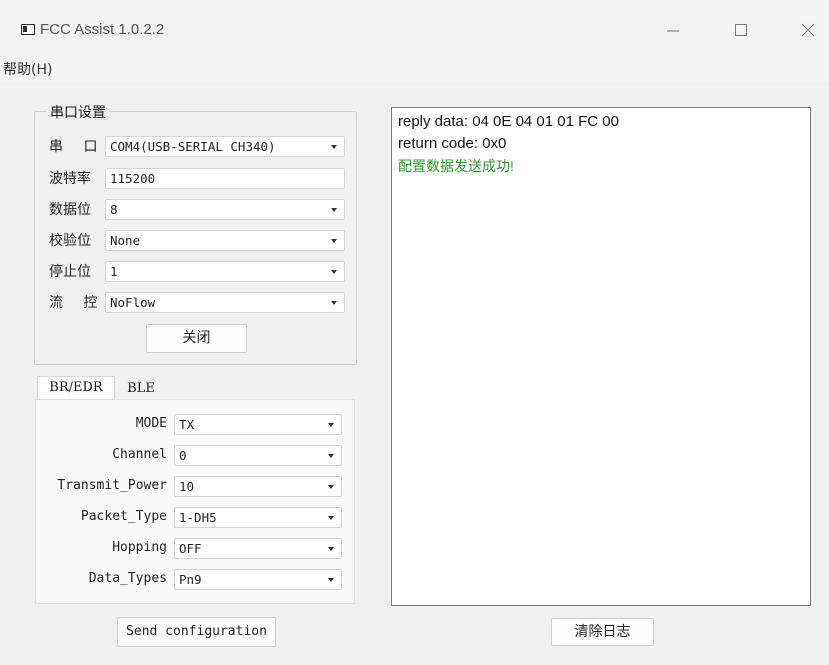 The image size is (829, 665). Describe the element at coordinates (123, 516) in the screenshot. I see `packet-type-label: Packet_Type` at that location.